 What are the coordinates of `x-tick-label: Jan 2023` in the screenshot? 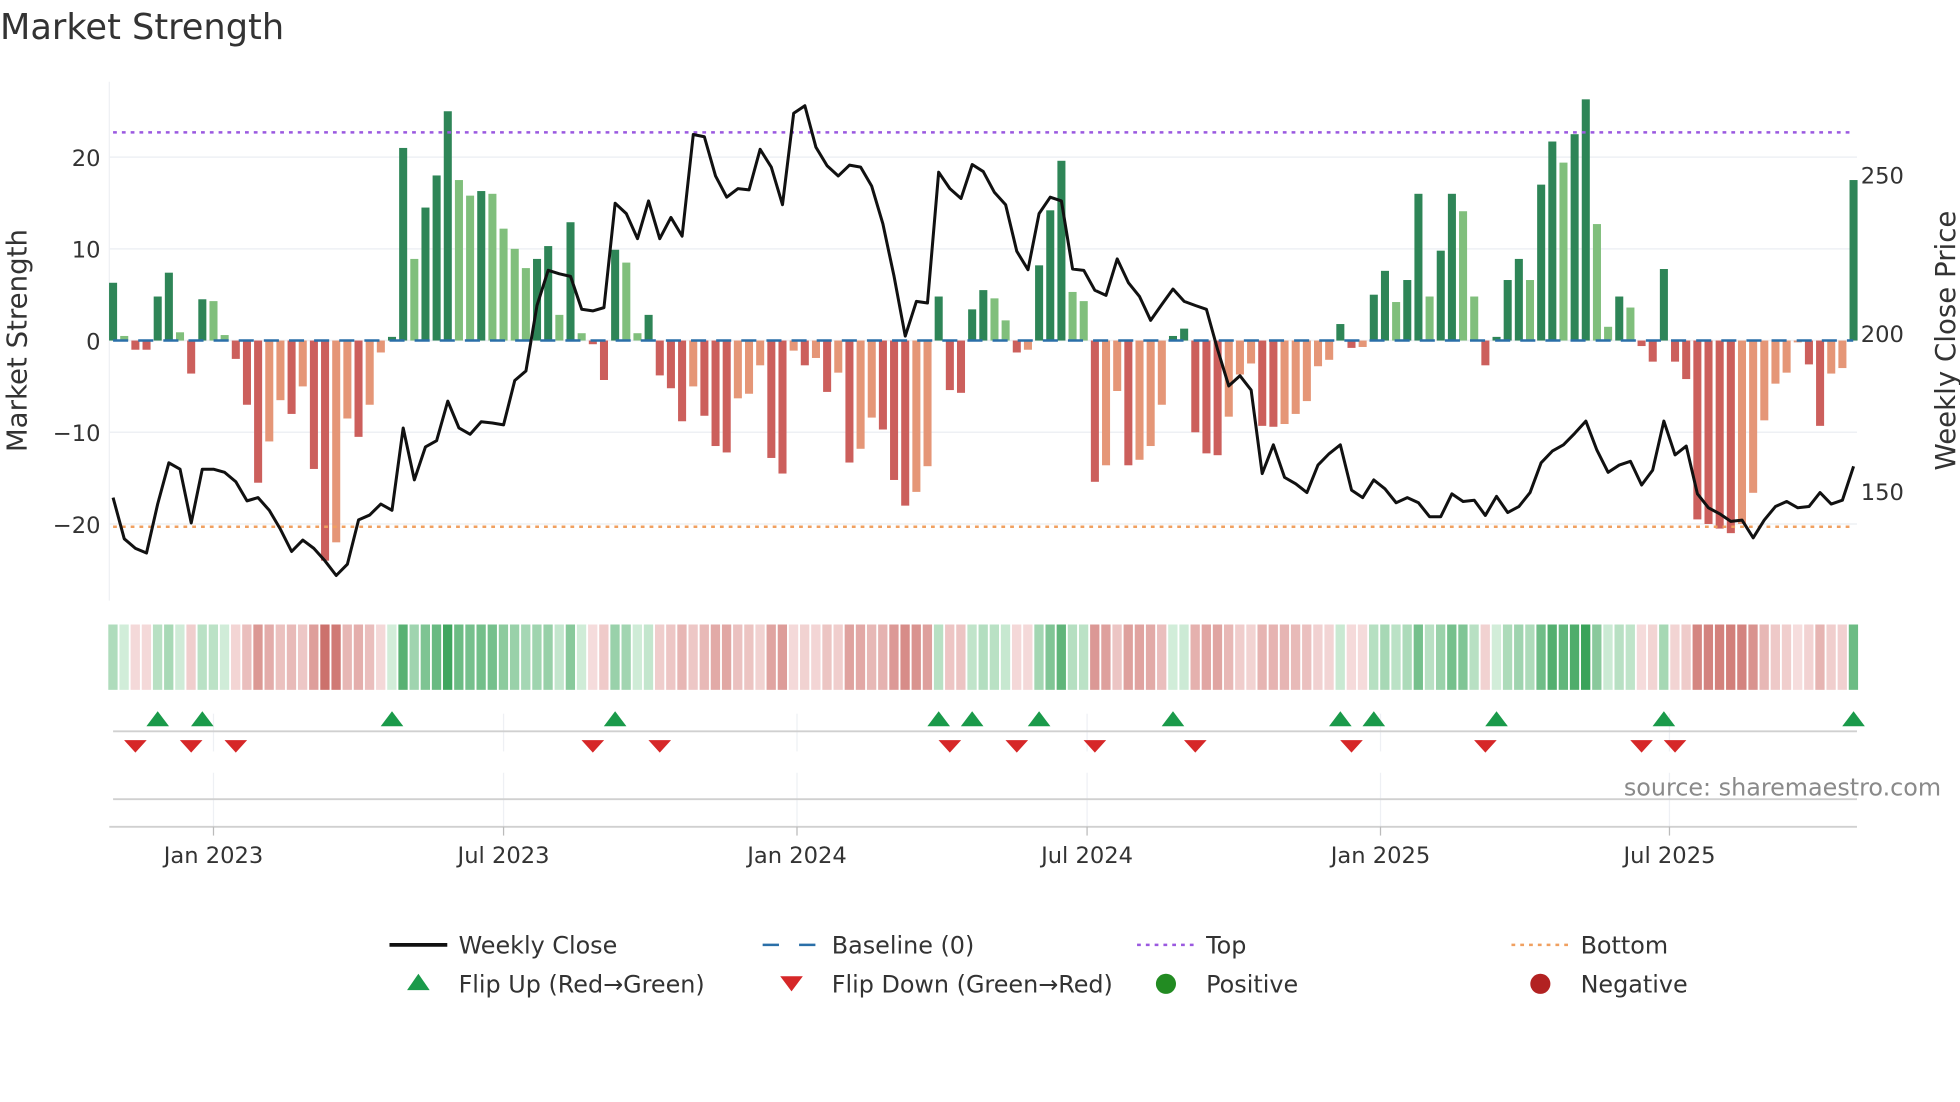 It's located at (213, 856).